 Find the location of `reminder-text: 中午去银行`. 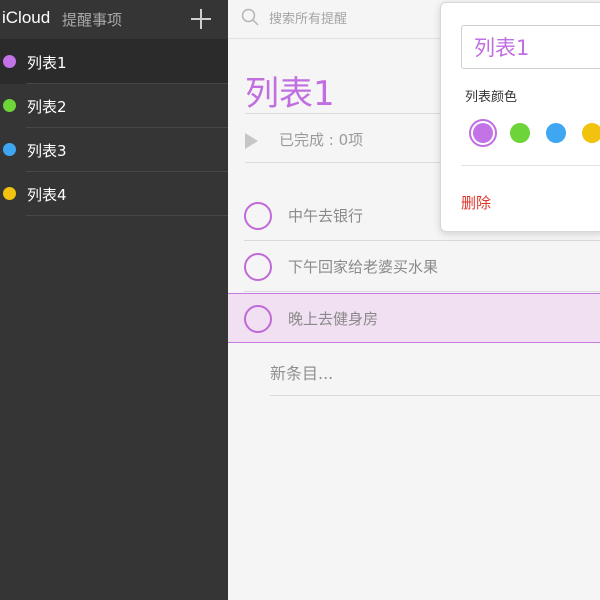

reminder-text: 中午去银行 is located at coordinates (325, 215).